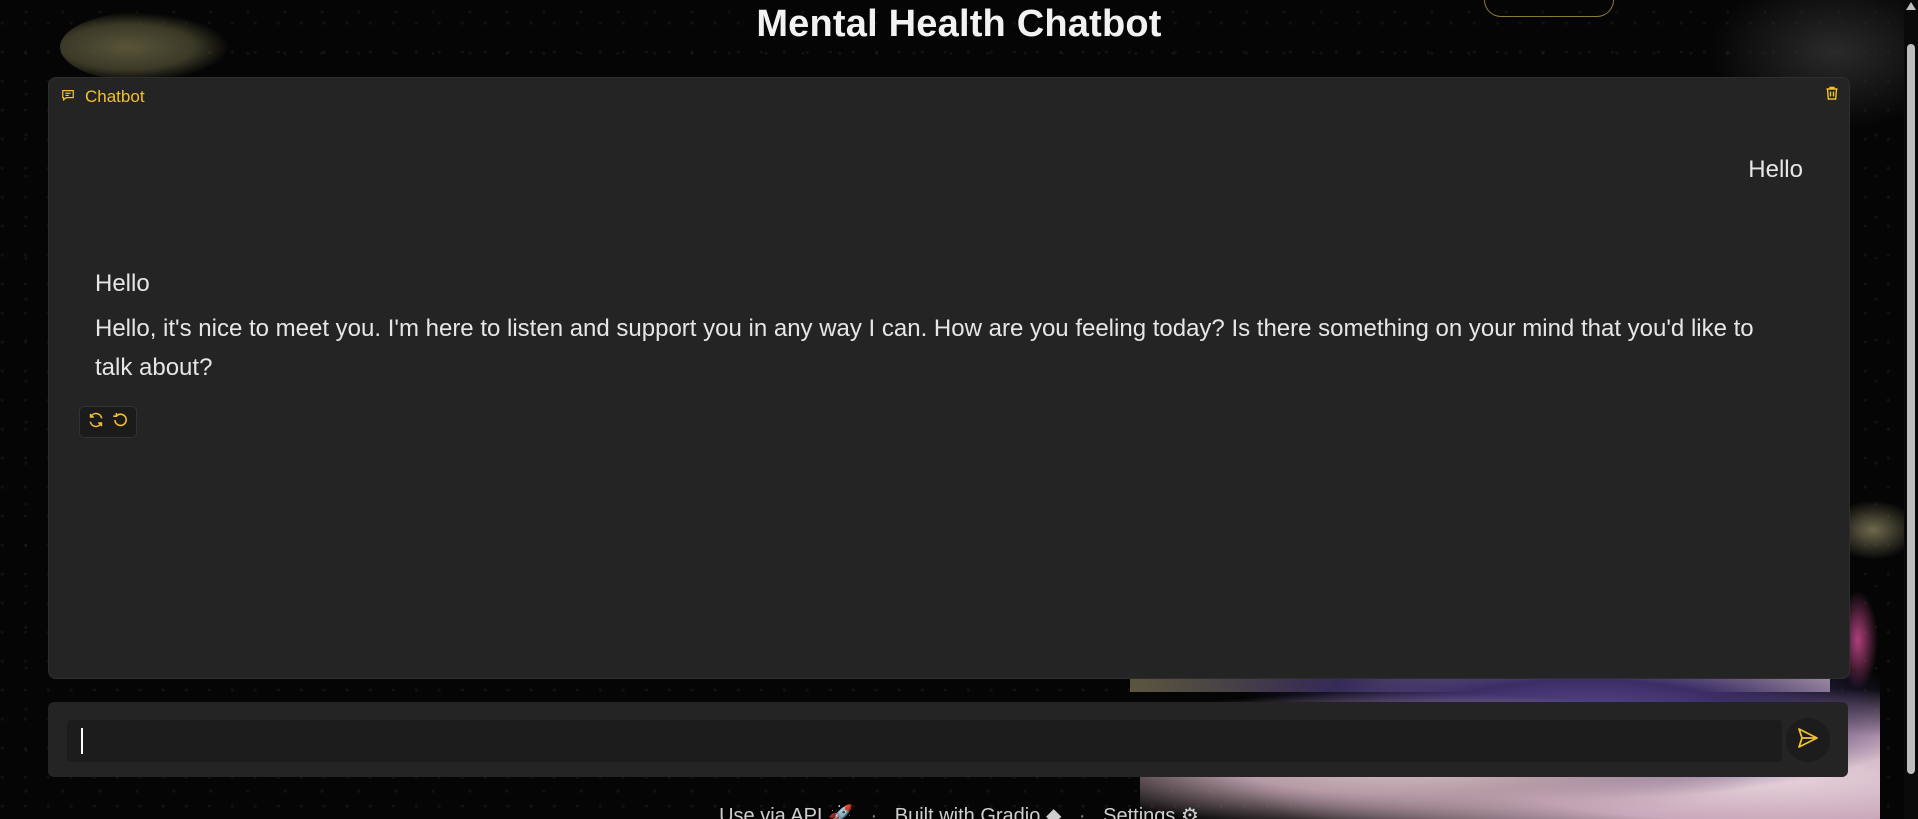 The width and height of the screenshot is (1918, 819). I want to click on scrollbar-thumb, so click(1911, 409).